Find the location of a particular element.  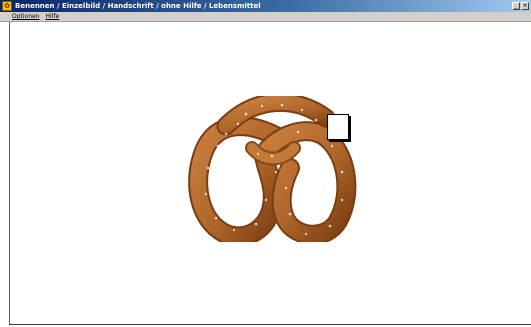

app-icon: ✿ is located at coordinates (7, 6).